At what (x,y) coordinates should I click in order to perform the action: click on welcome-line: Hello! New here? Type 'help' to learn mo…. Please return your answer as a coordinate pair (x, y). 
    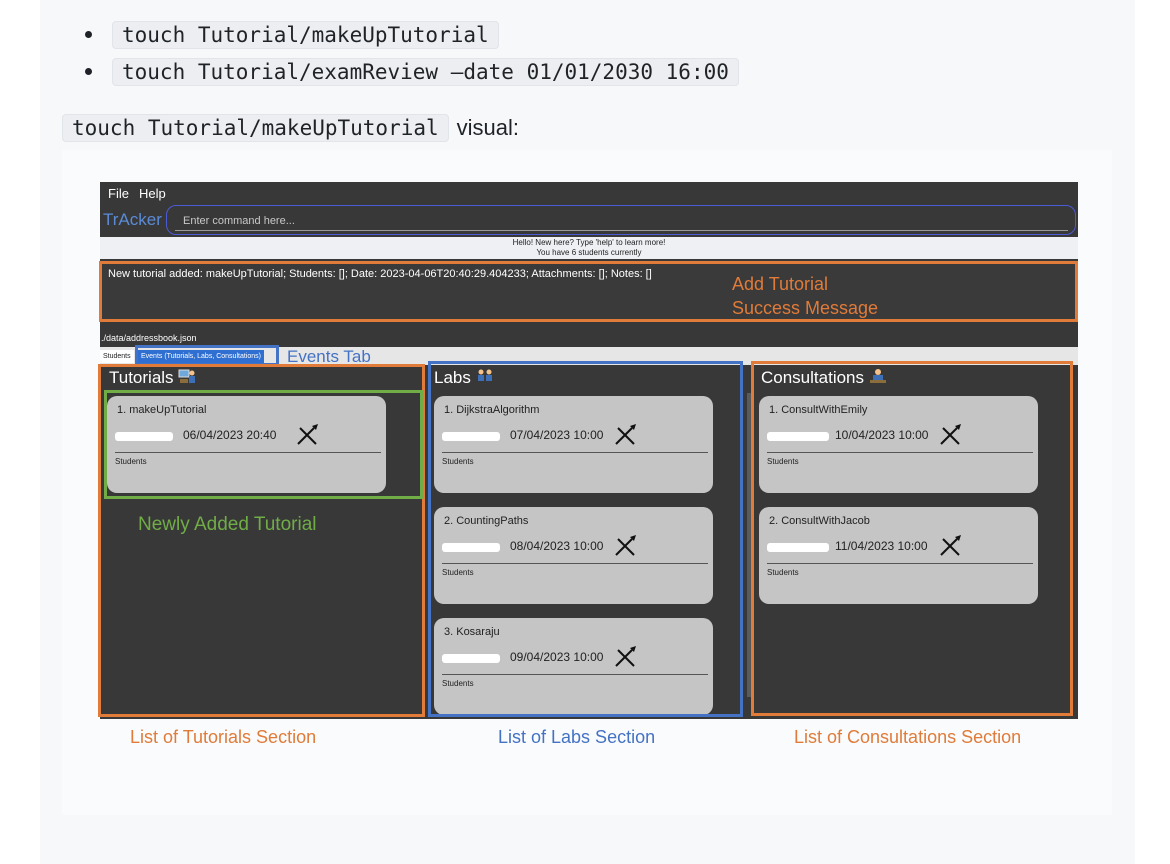
    Looking at the image, I should click on (589, 242).